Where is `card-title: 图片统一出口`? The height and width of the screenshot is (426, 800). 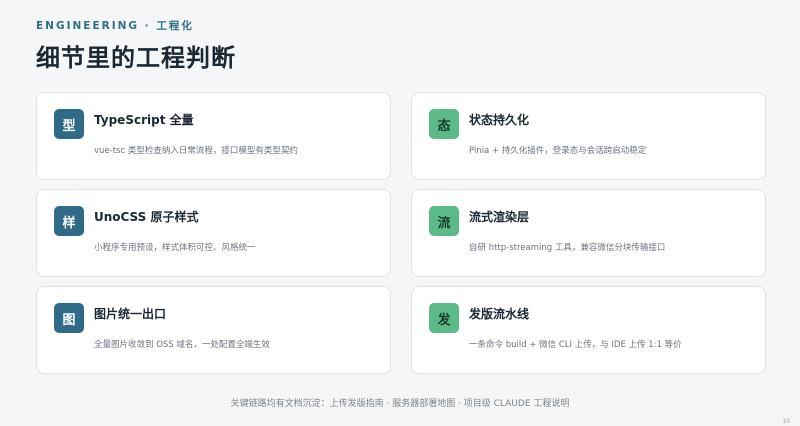 card-title: 图片统一出口 is located at coordinates (130, 314).